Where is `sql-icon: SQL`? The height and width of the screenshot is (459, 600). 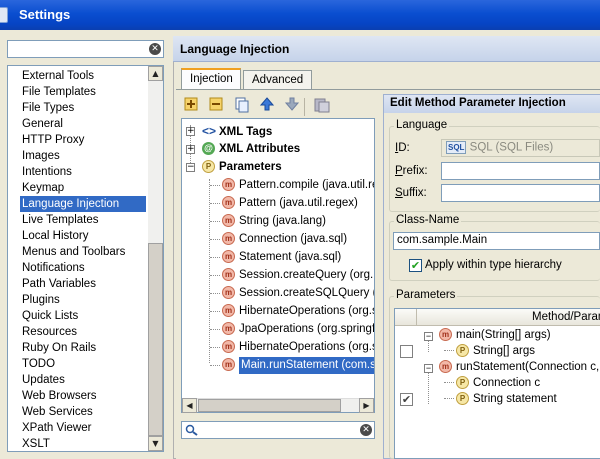
sql-icon: SQL is located at coordinates (456, 147).